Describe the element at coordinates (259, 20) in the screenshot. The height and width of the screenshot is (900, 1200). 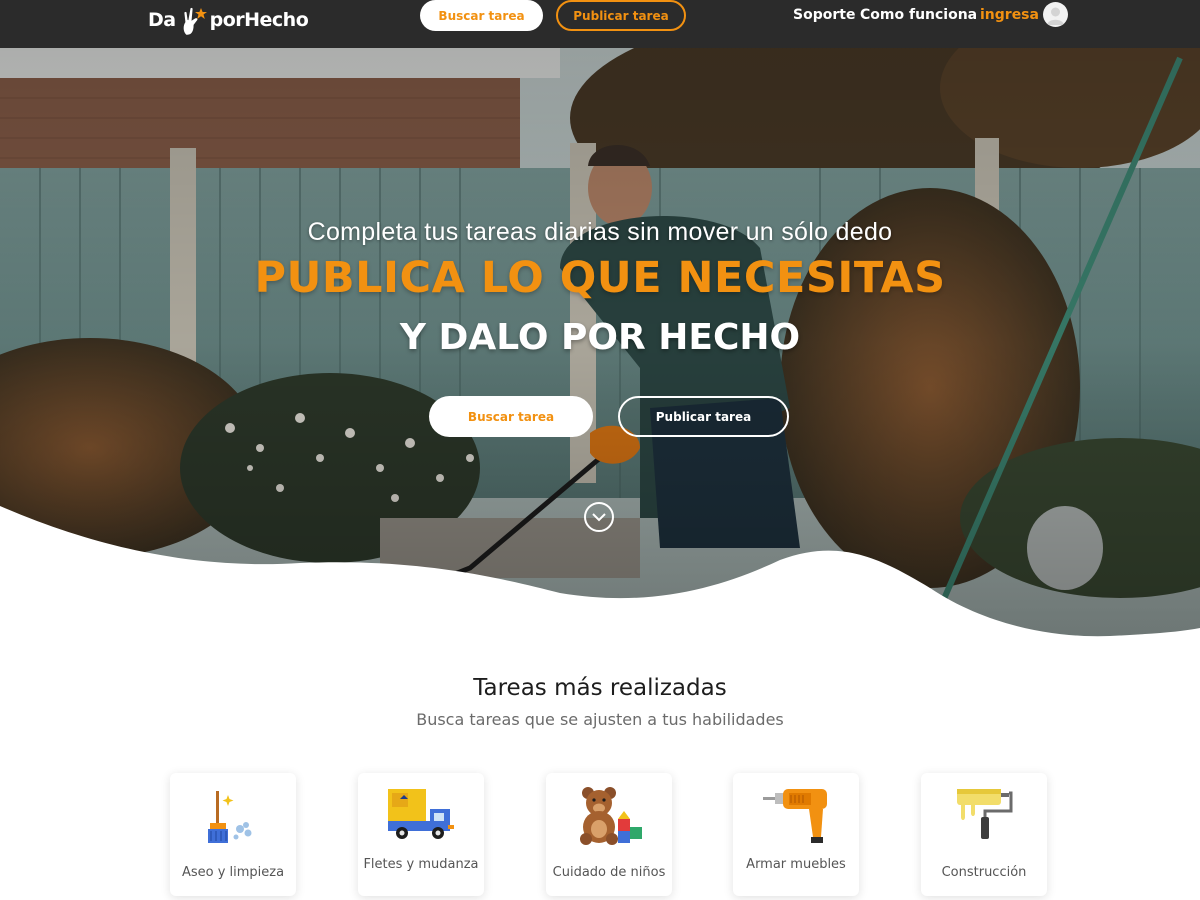
I see `logo-text-right: porHecho` at that location.